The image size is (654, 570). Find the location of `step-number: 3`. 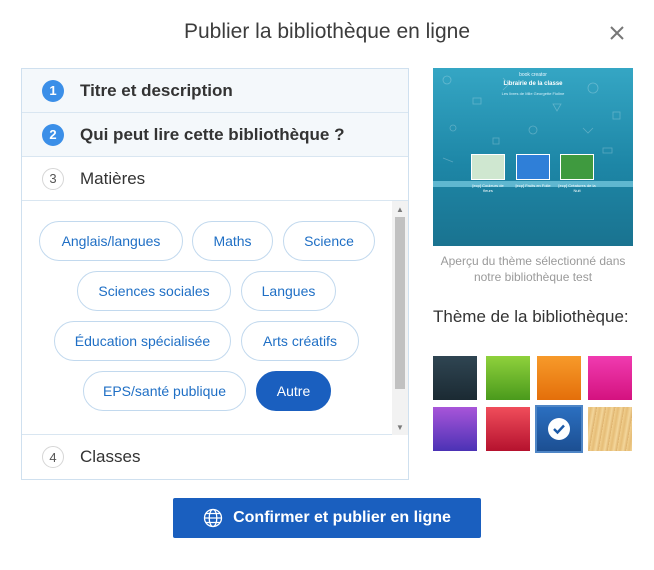

step-number: 3 is located at coordinates (53, 178).